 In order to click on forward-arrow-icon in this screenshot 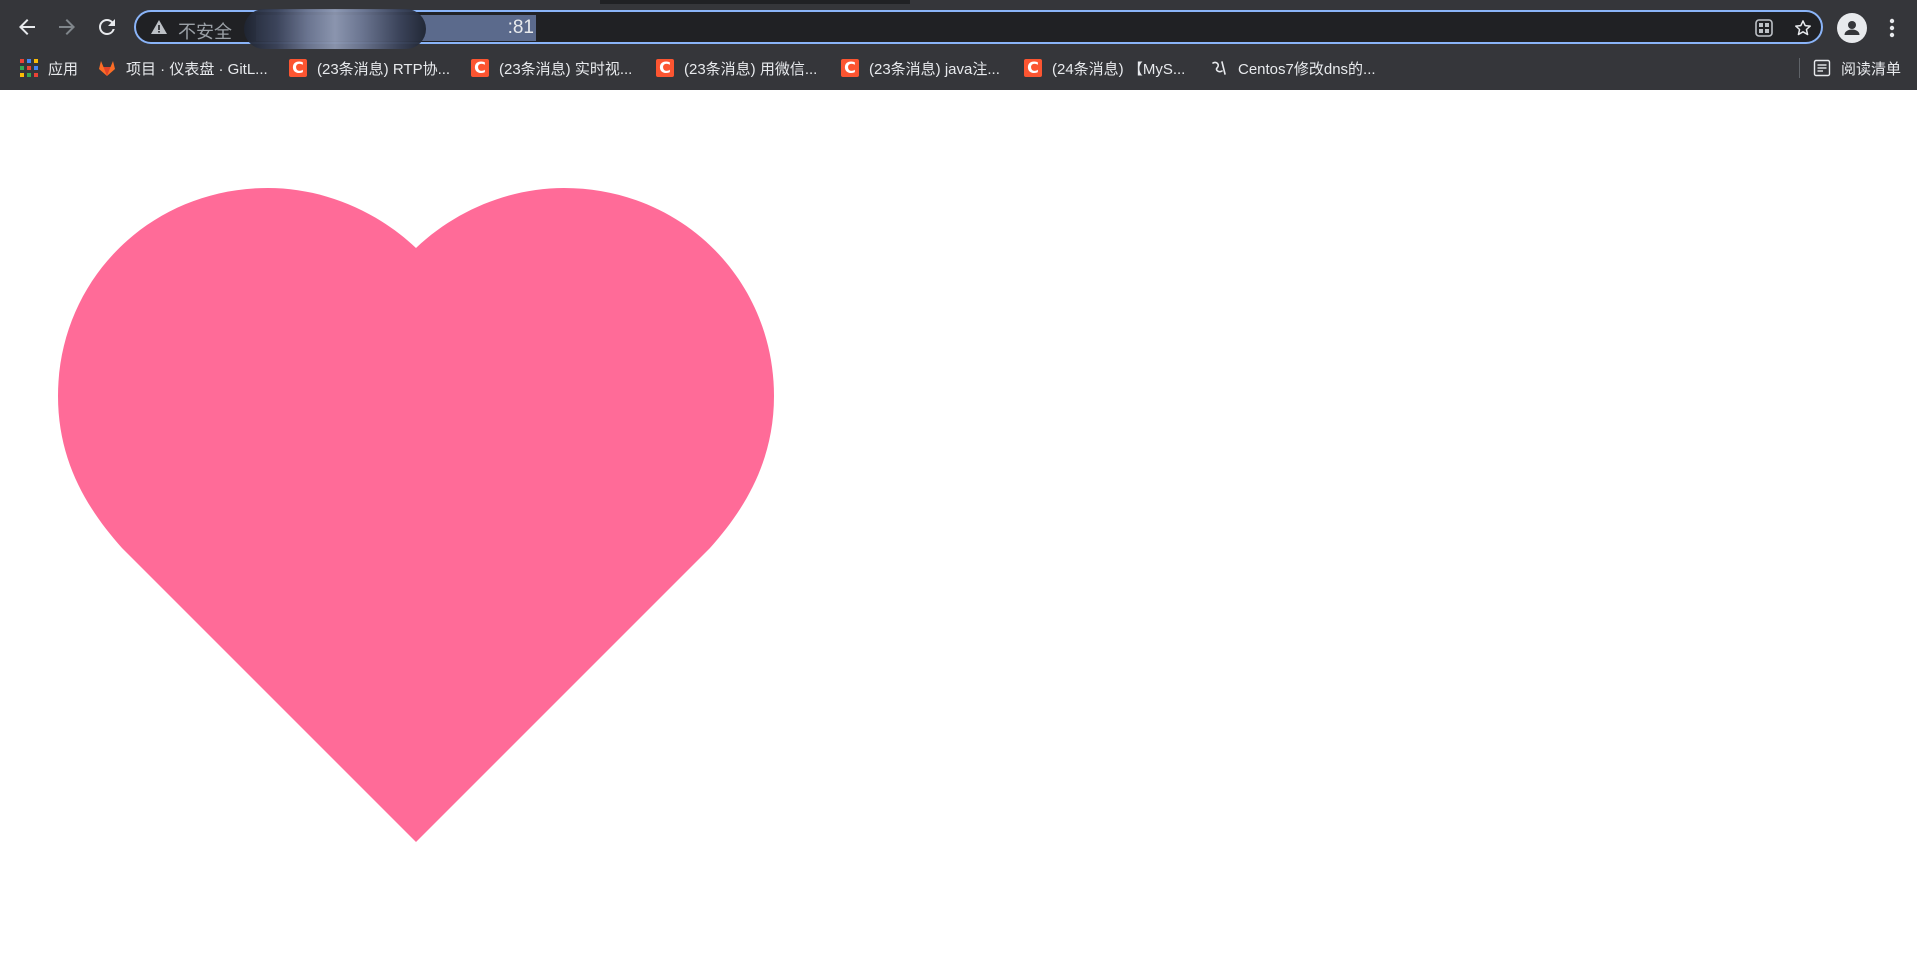, I will do `click(67, 27)`.